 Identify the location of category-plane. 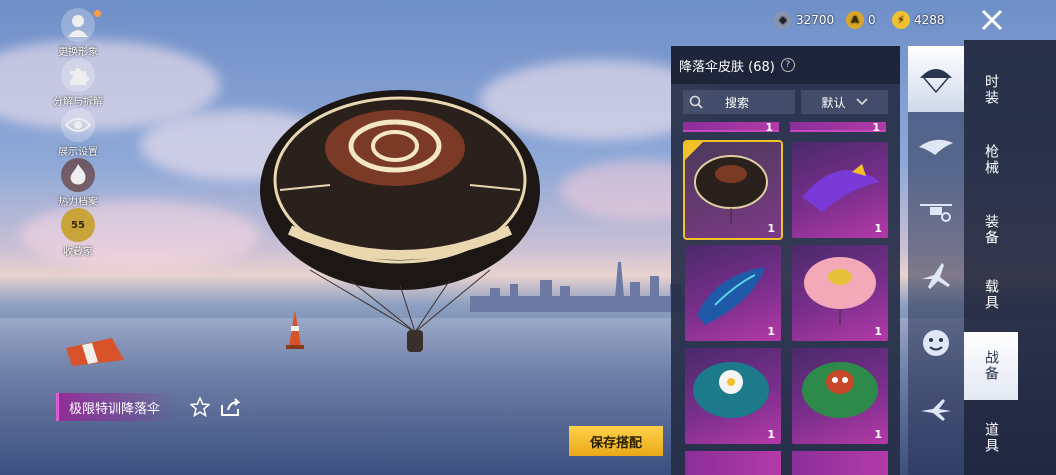
(936, 277).